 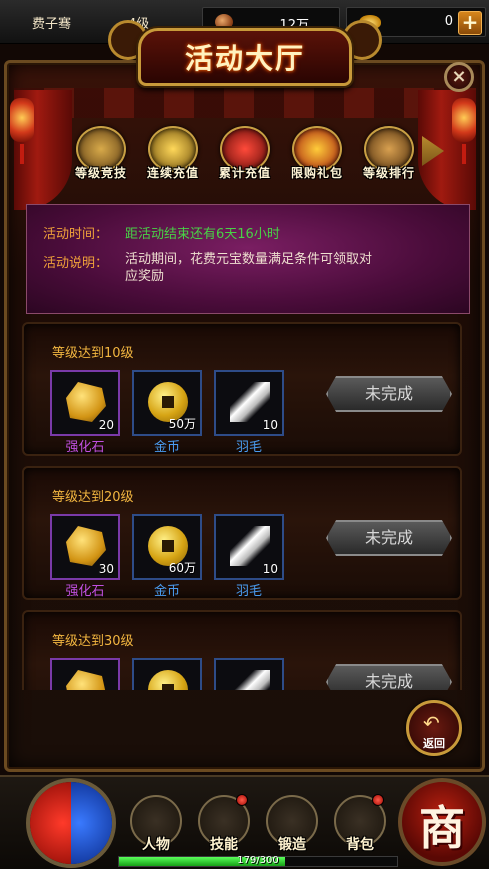 What do you see at coordinates (244, 173) in the screenshot?
I see `tab-label: 累计充值` at bounding box center [244, 173].